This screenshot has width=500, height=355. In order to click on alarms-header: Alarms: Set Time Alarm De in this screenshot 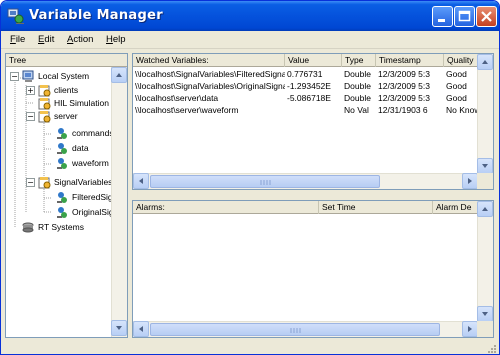, I will do `click(305, 207)`.